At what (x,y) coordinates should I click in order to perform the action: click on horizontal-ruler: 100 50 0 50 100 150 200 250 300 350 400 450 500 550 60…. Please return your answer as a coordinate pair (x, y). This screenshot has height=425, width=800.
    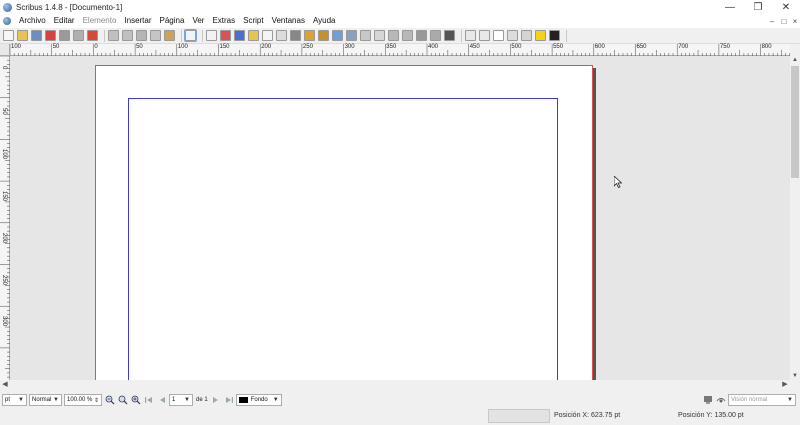
    Looking at the image, I should click on (400, 50).